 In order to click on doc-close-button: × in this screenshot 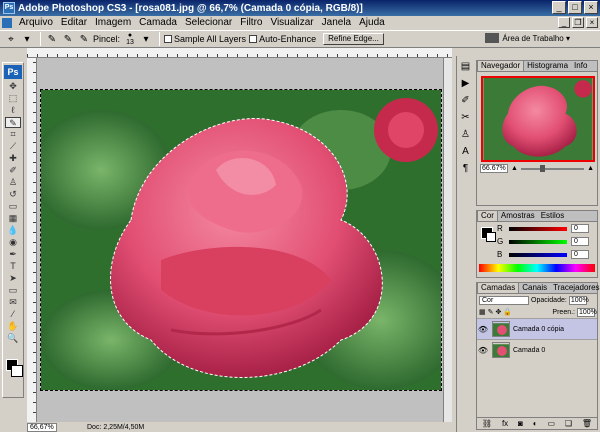, I will do `click(592, 22)`.